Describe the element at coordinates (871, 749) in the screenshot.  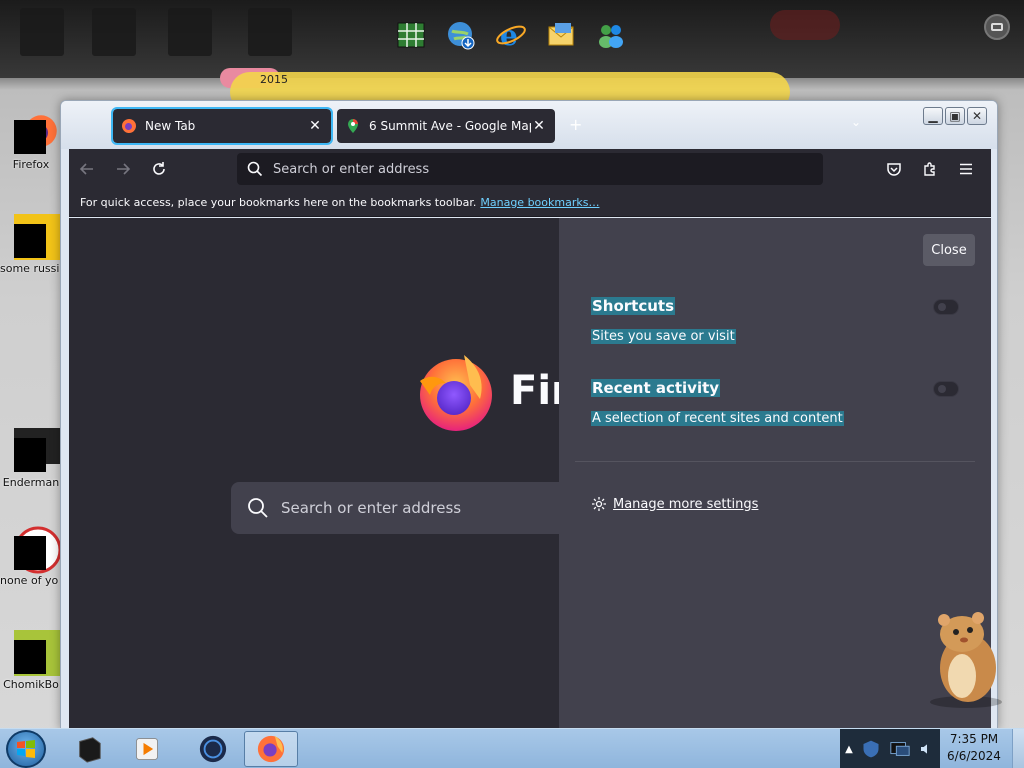
I see `shield-icon` at that location.